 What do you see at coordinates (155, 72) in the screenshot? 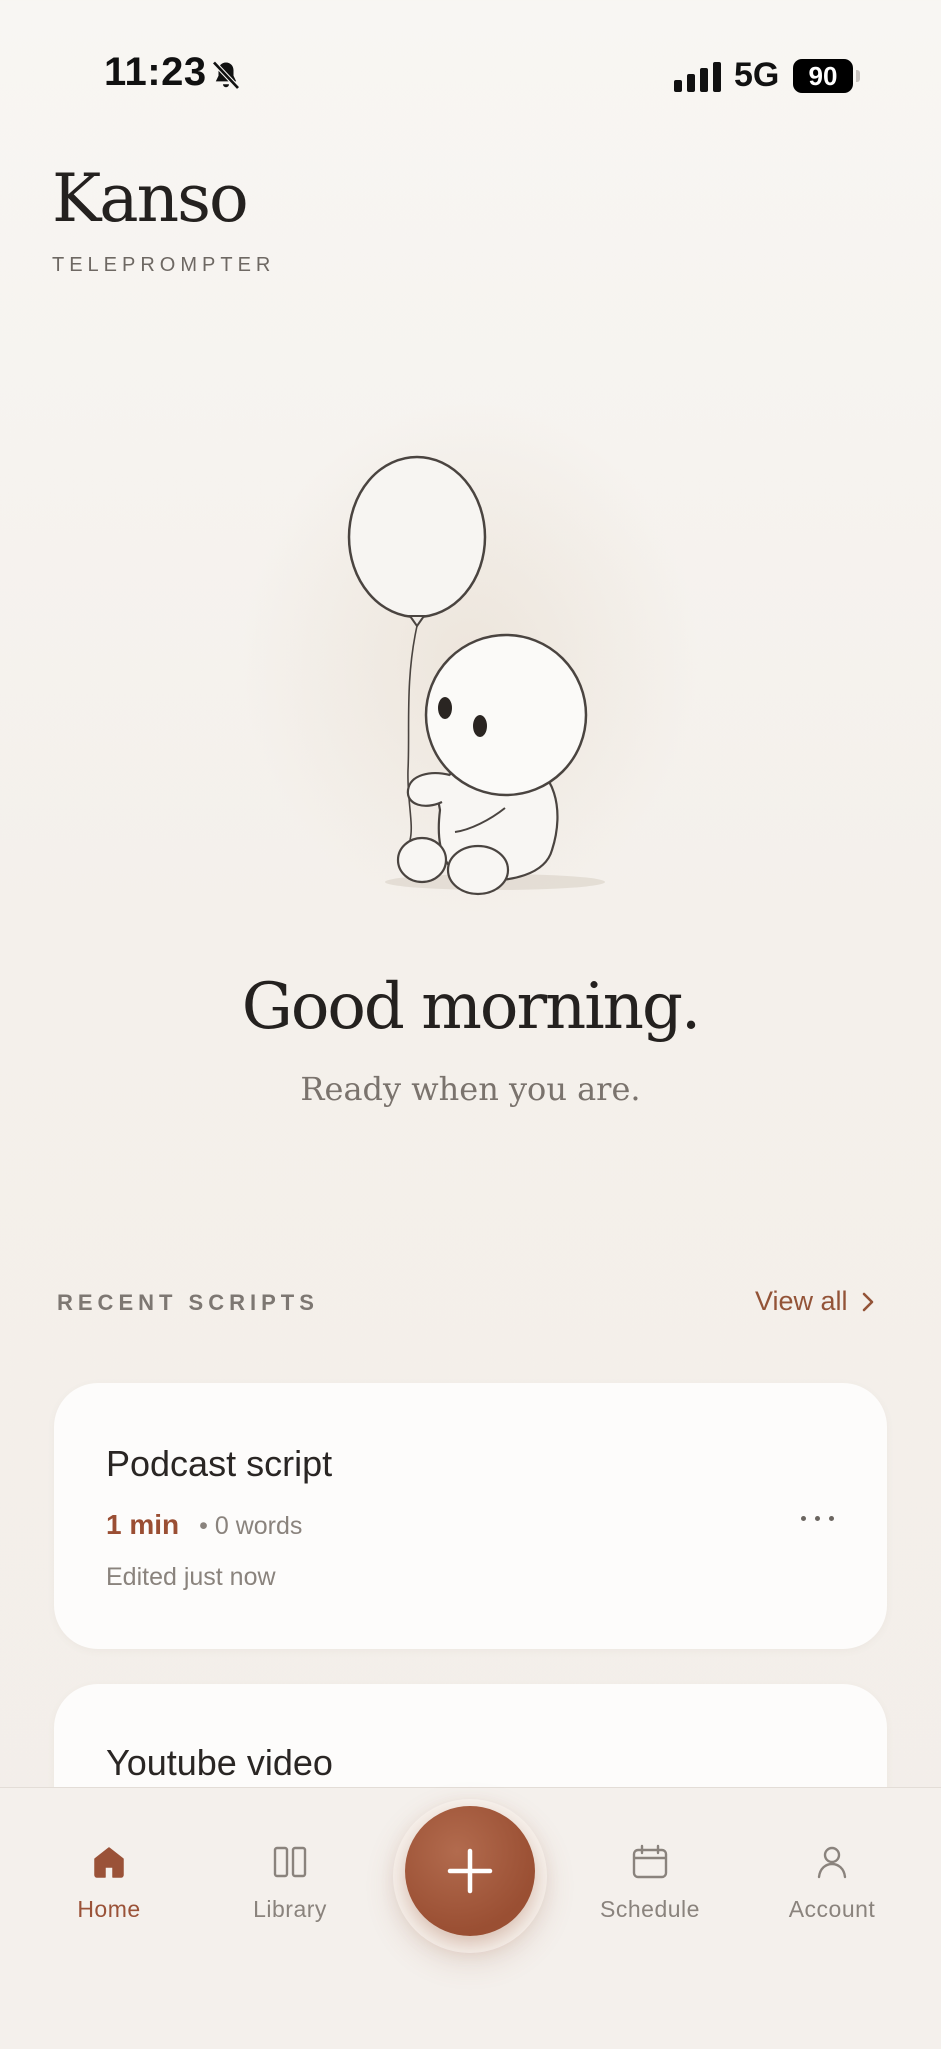
I see `status-time: 11:23` at bounding box center [155, 72].